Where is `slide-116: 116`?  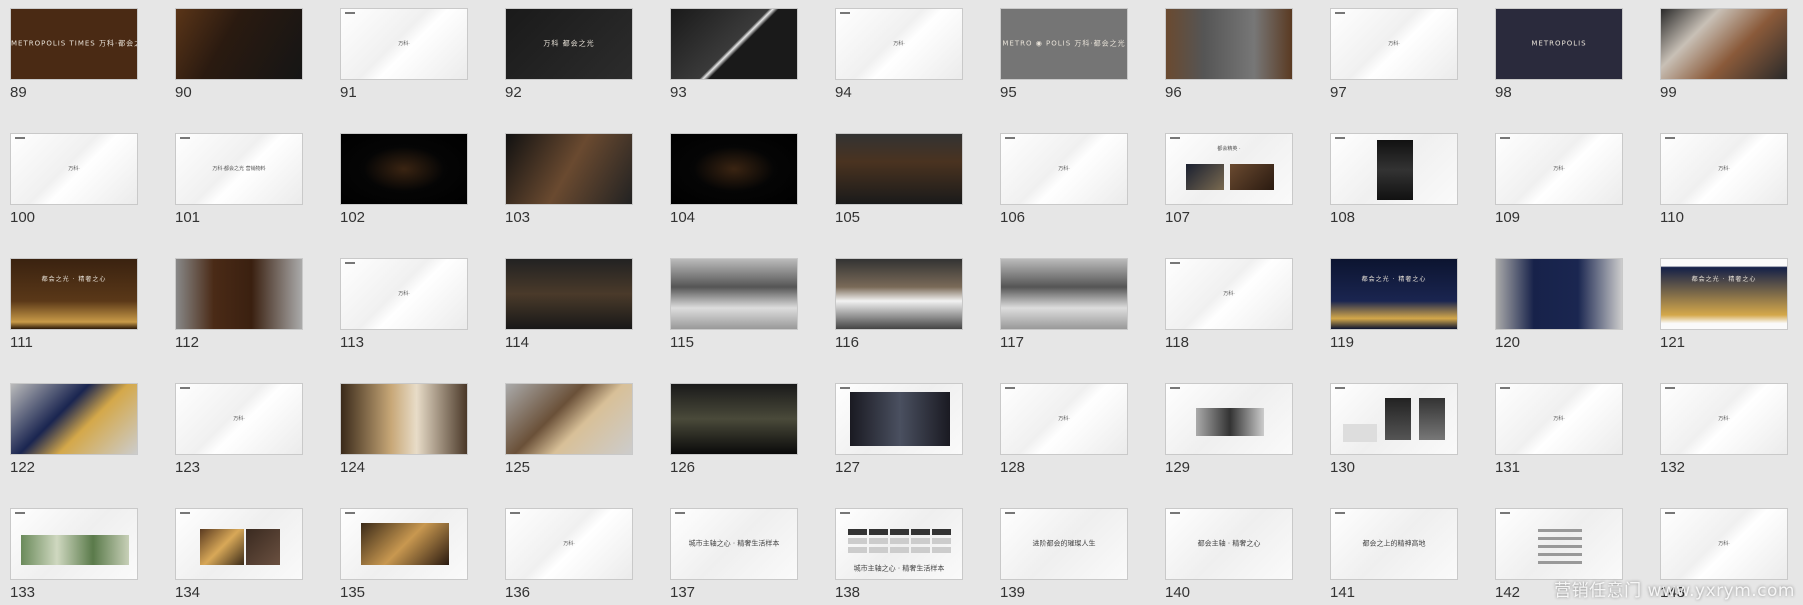 slide-116: 116 is located at coordinates (899, 308).